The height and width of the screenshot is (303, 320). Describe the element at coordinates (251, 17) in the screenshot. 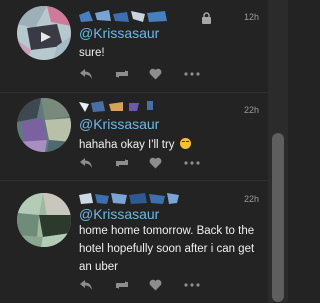

I see `tweet-time: 12h` at that location.